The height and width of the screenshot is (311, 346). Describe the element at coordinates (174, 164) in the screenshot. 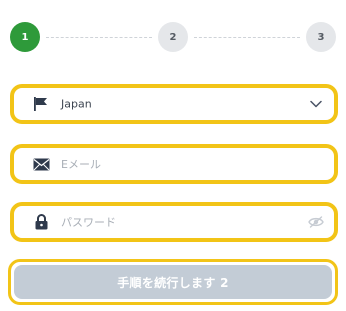

I see `email-field: Eメール` at that location.